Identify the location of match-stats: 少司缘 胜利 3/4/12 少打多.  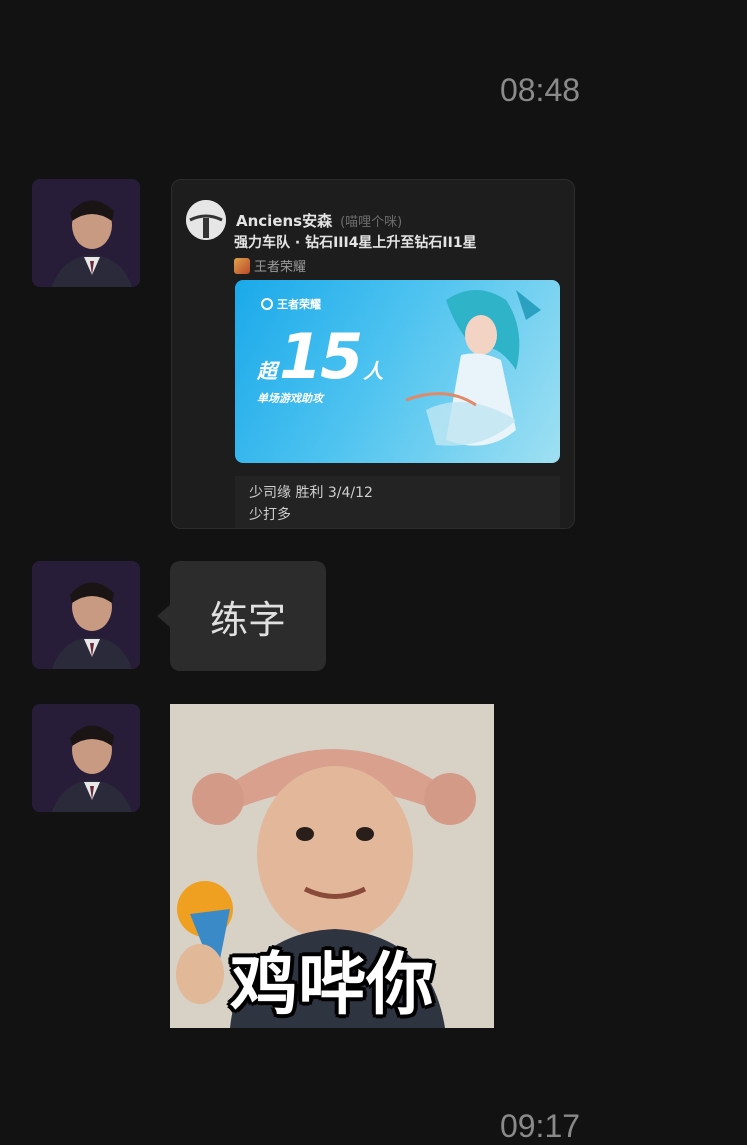
(397, 502).